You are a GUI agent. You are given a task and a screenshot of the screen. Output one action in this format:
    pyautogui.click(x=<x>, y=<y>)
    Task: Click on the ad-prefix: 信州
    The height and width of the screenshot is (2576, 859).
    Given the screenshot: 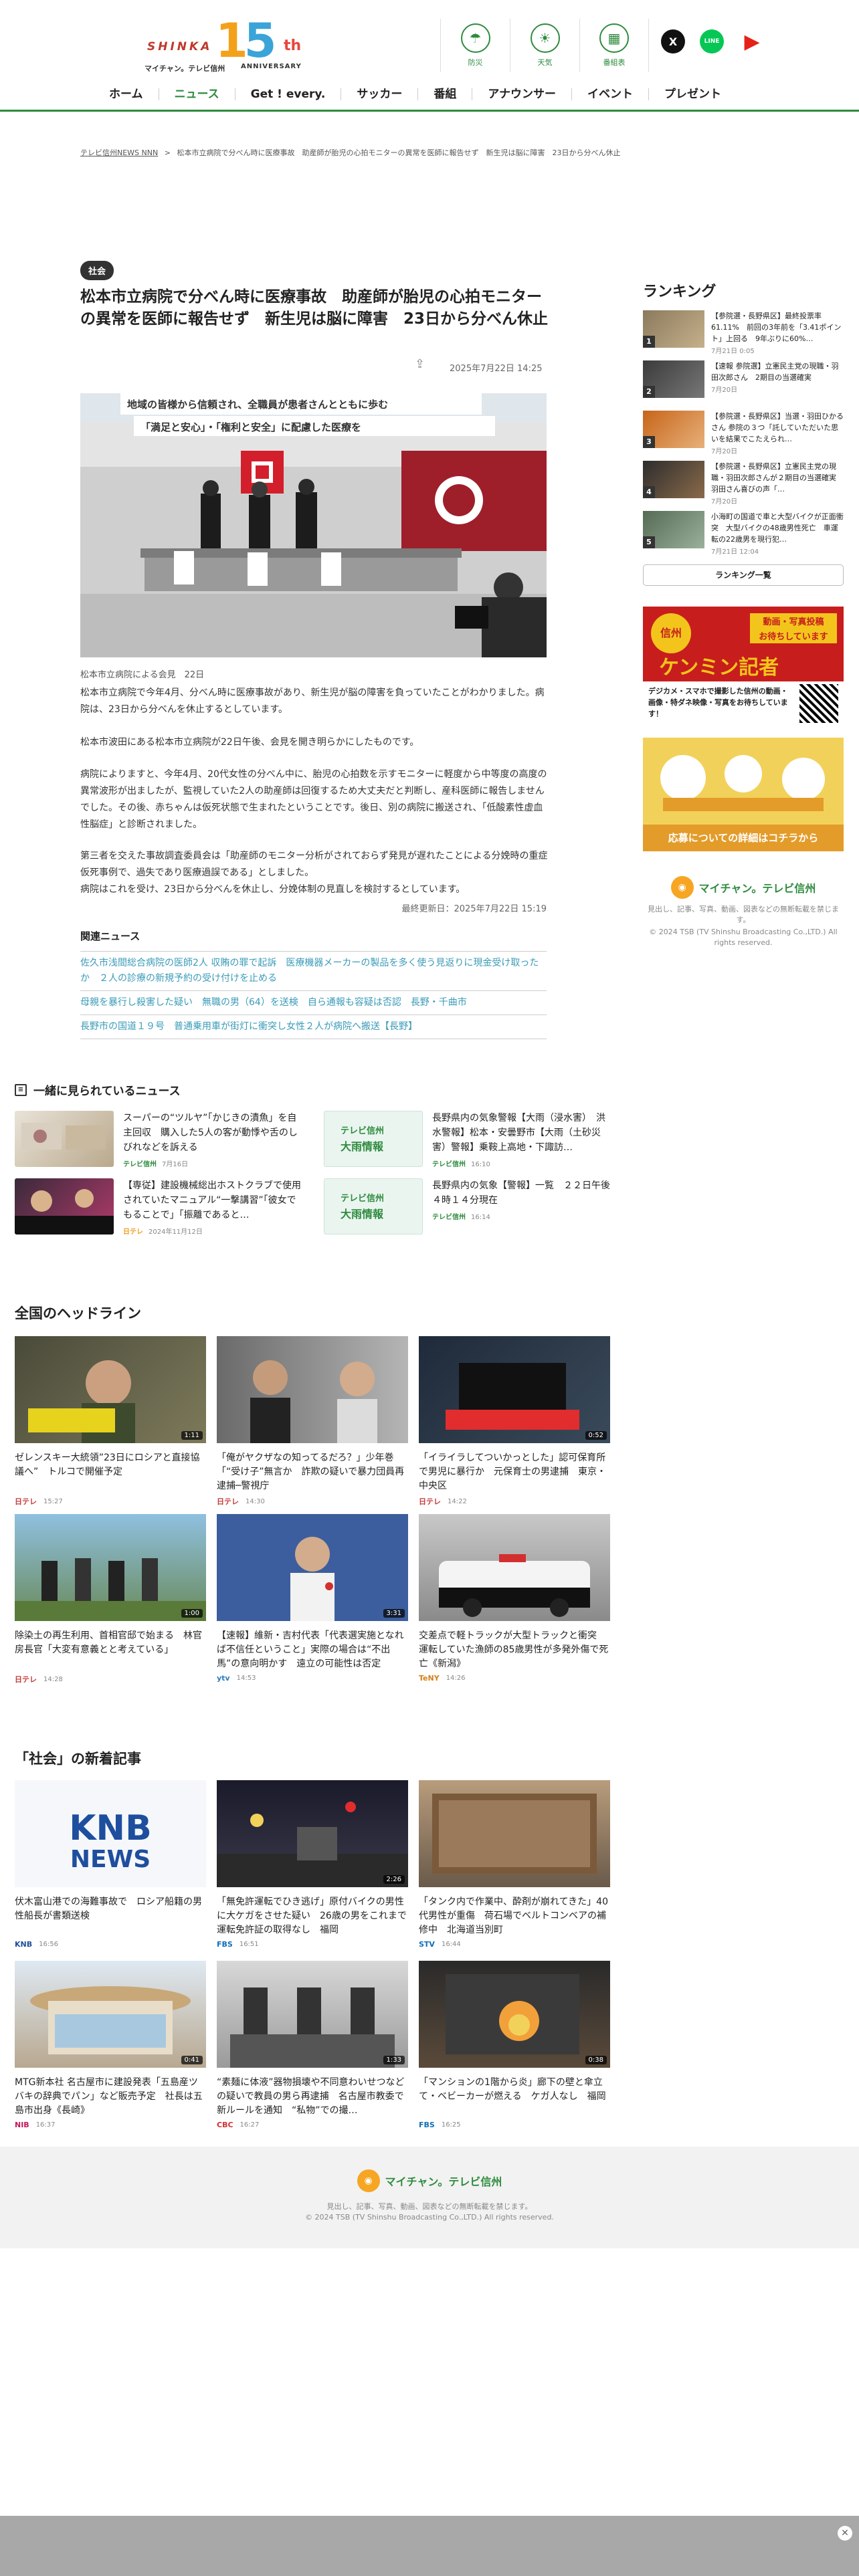 What is the action you would take?
    pyautogui.click(x=671, y=633)
    